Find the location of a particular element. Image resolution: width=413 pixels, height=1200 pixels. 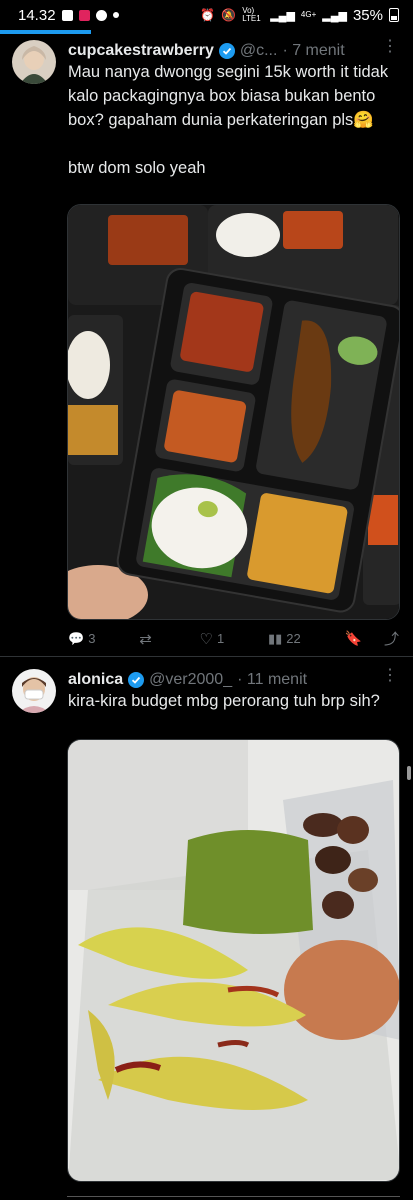

alarm-icon: ⏰ is located at coordinates (208, 15).